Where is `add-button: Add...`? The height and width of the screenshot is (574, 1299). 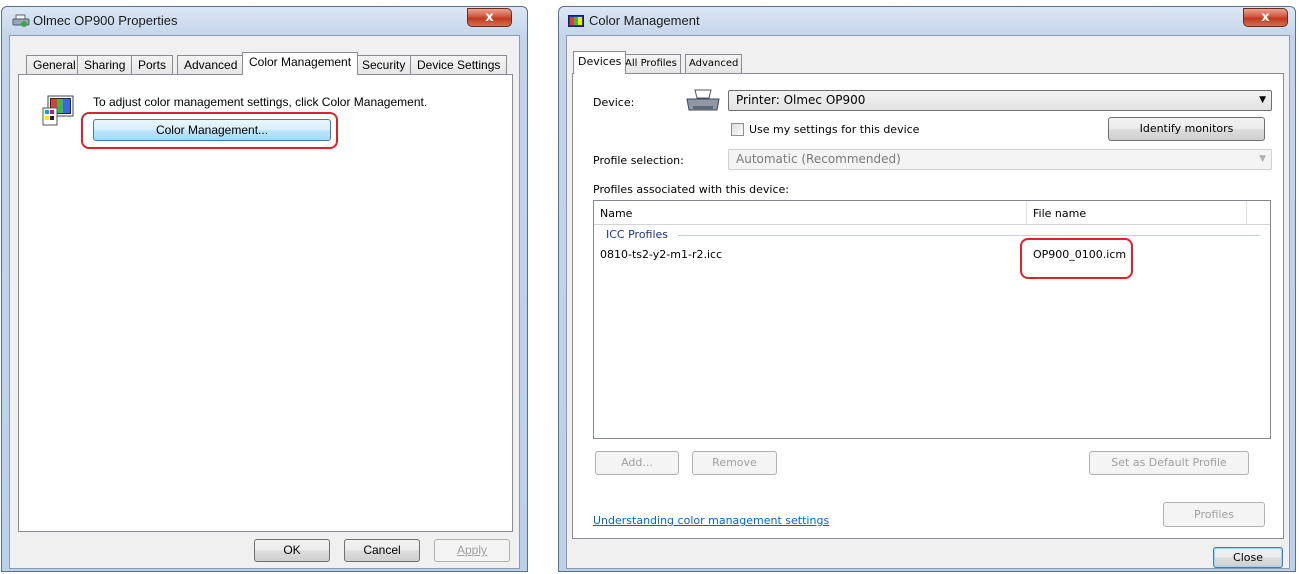
add-button: Add... is located at coordinates (637, 463).